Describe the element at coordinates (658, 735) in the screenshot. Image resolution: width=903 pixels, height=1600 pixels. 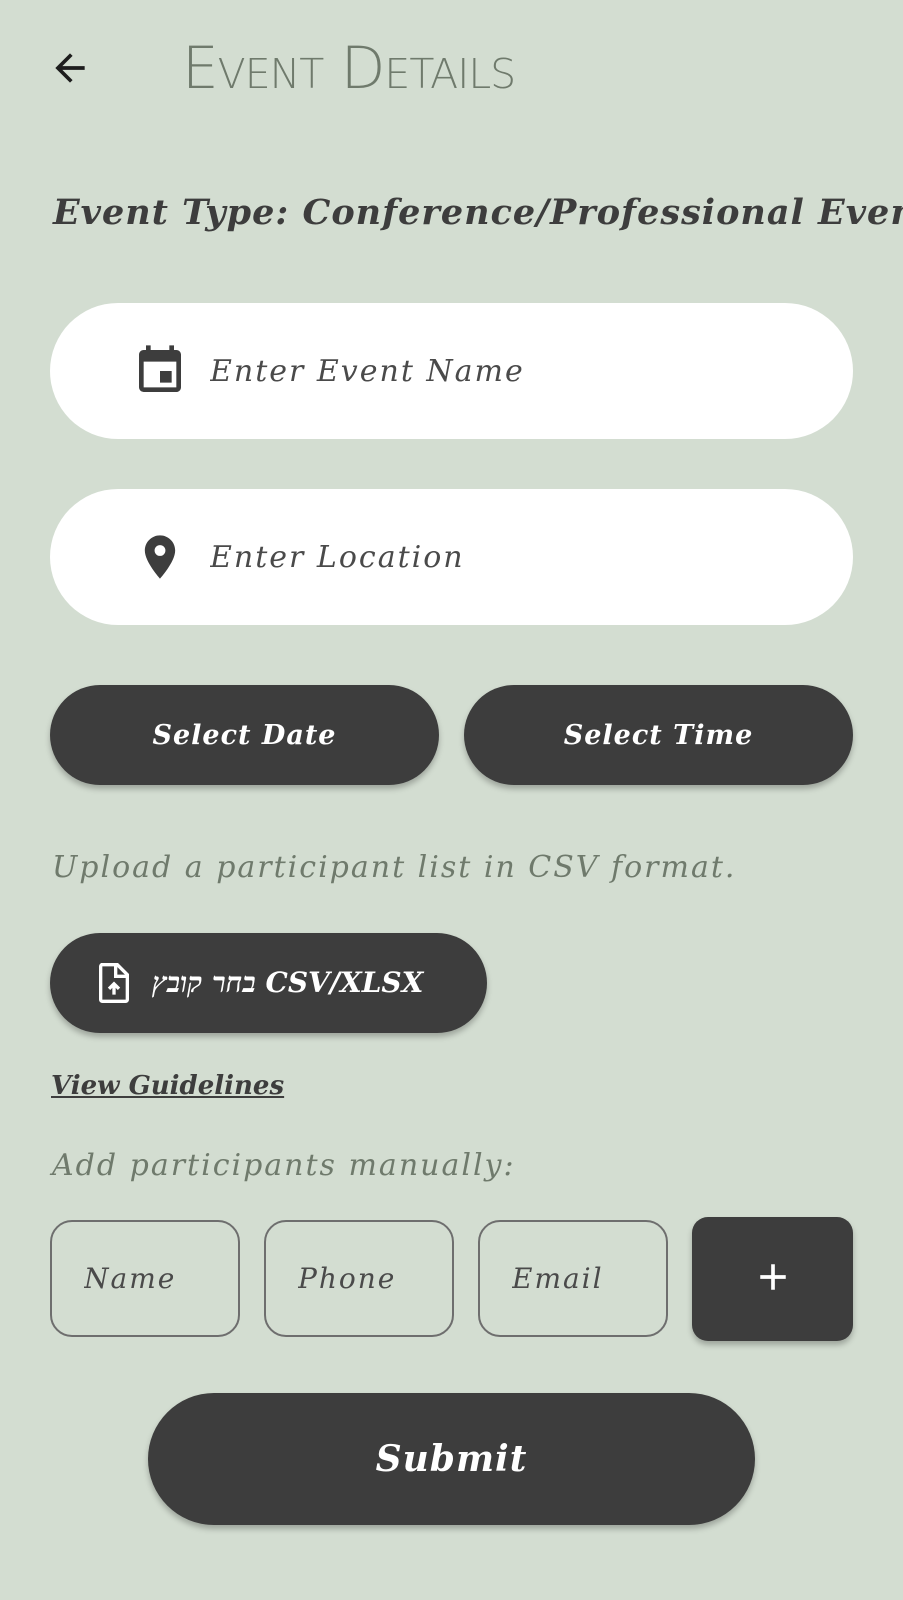
I see `select-time-button: Select Time` at that location.